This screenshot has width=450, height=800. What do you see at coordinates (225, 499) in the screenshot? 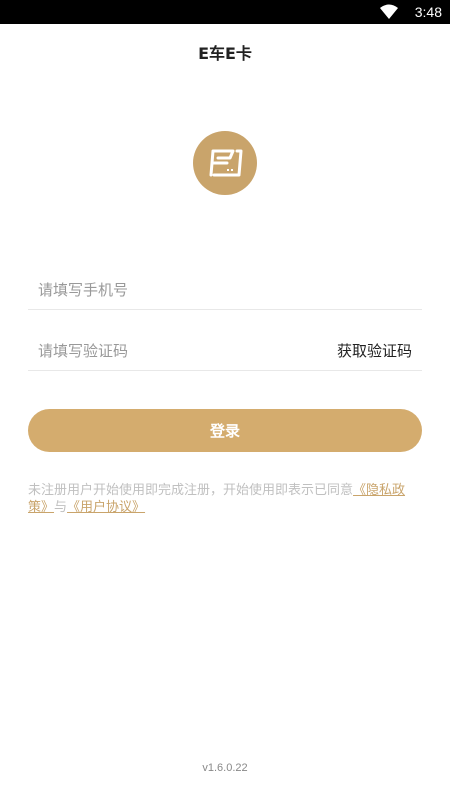
I see `agreement-text: 未注册用户开始使用即完成注册，开始使用即表示已同意《隐私政策》与《用户协议》` at bounding box center [225, 499].